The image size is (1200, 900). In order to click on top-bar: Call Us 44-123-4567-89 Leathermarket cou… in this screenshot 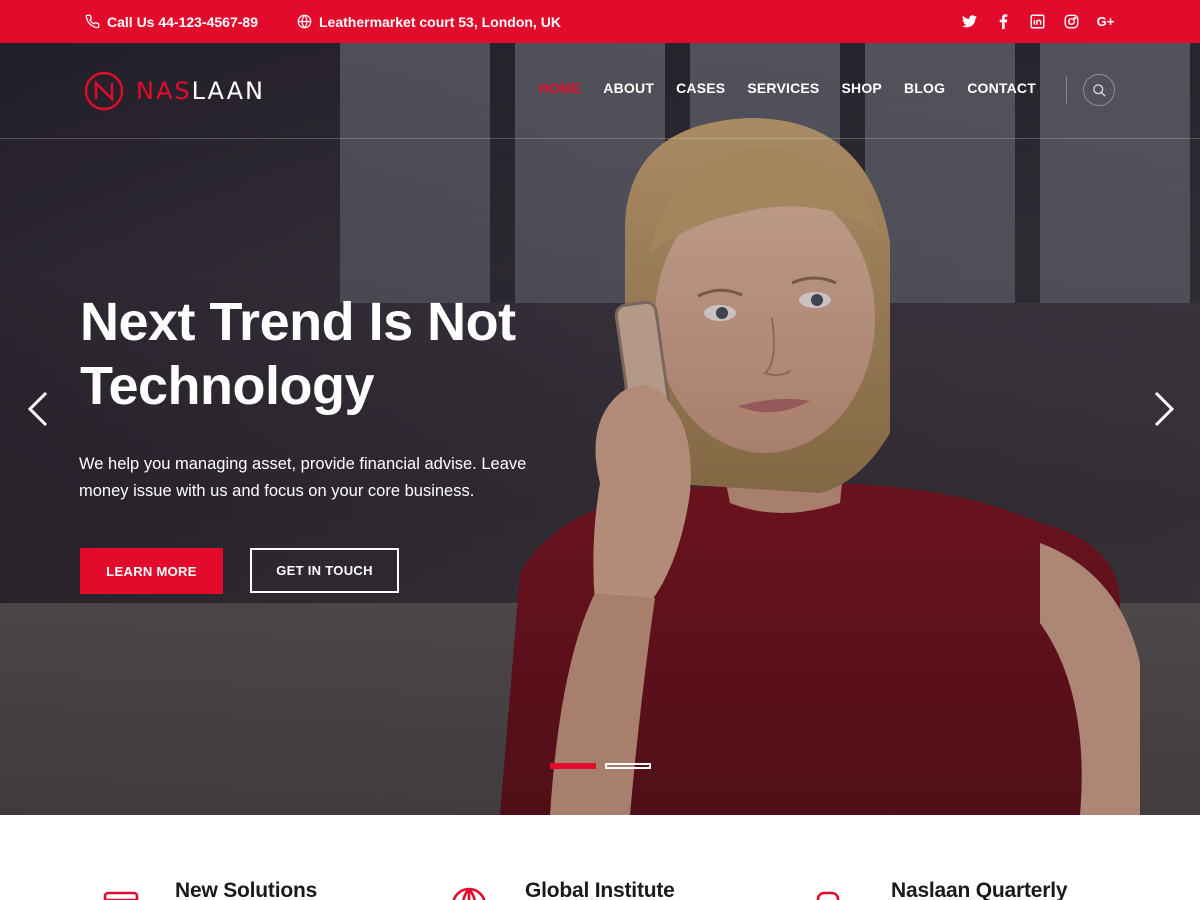, I will do `click(600, 21)`.